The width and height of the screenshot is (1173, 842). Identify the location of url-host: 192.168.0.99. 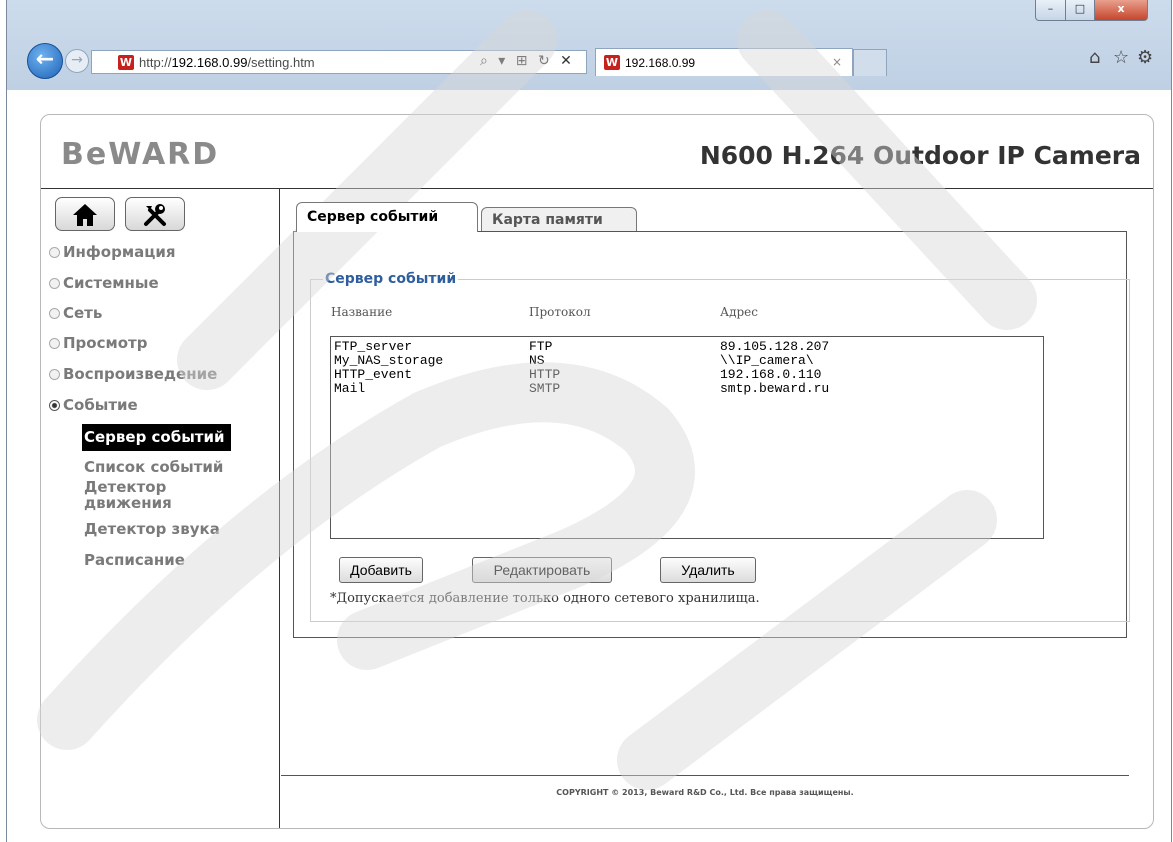
(209, 62).